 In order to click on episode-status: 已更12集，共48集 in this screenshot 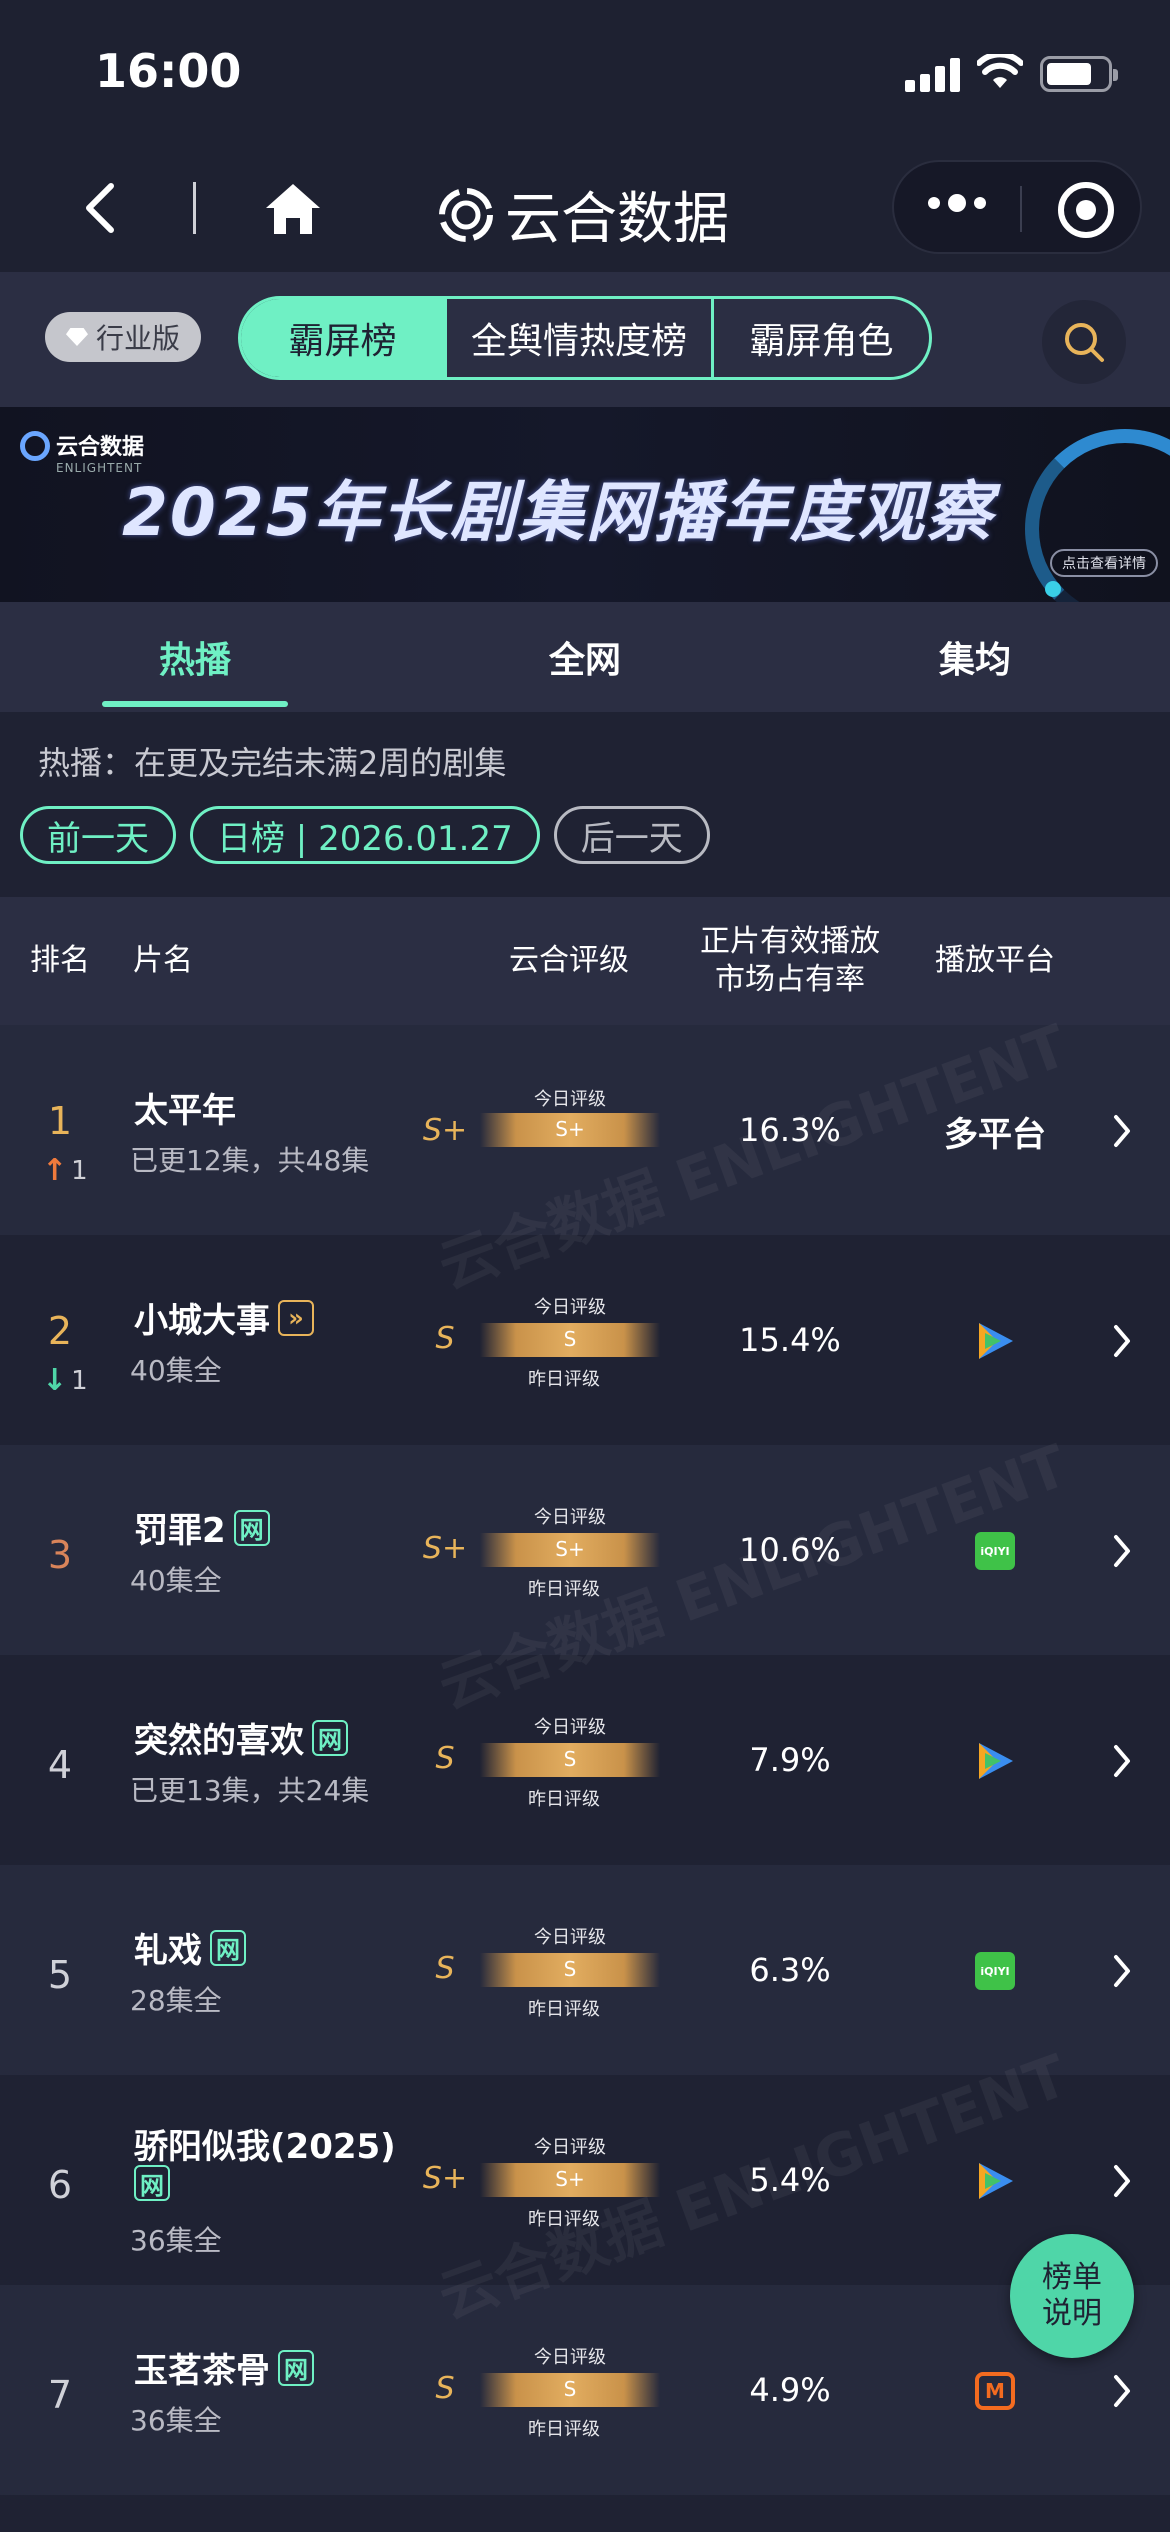, I will do `click(250, 1160)`.